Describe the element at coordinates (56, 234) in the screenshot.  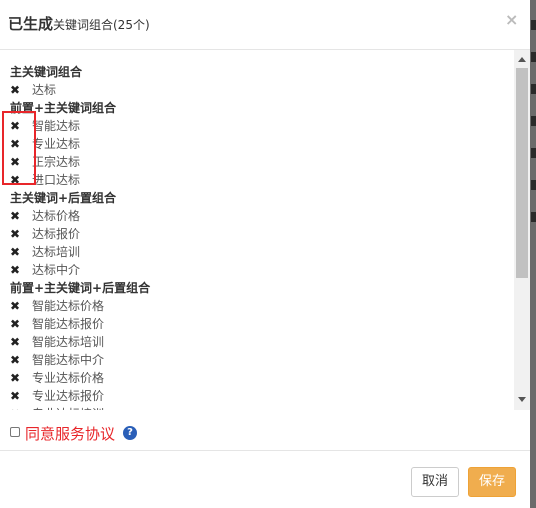
I see `keyword-text: 达标报价` at that location.